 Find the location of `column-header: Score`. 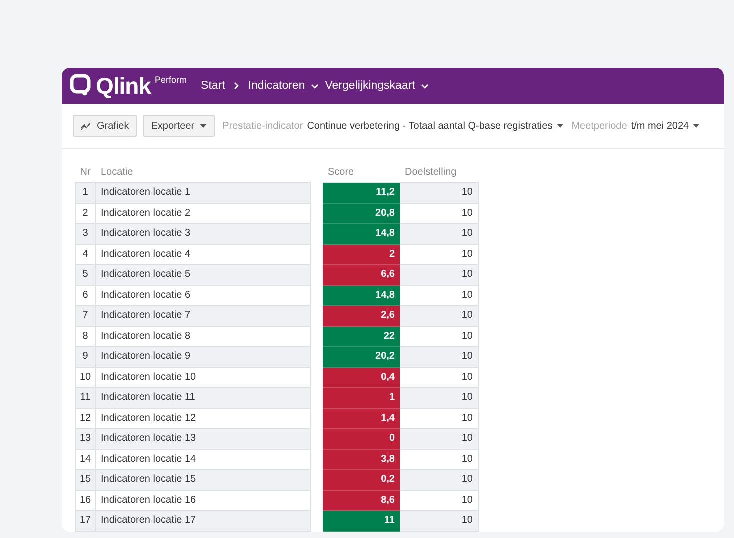

column-header: Score is located at coordinates (341, 173).